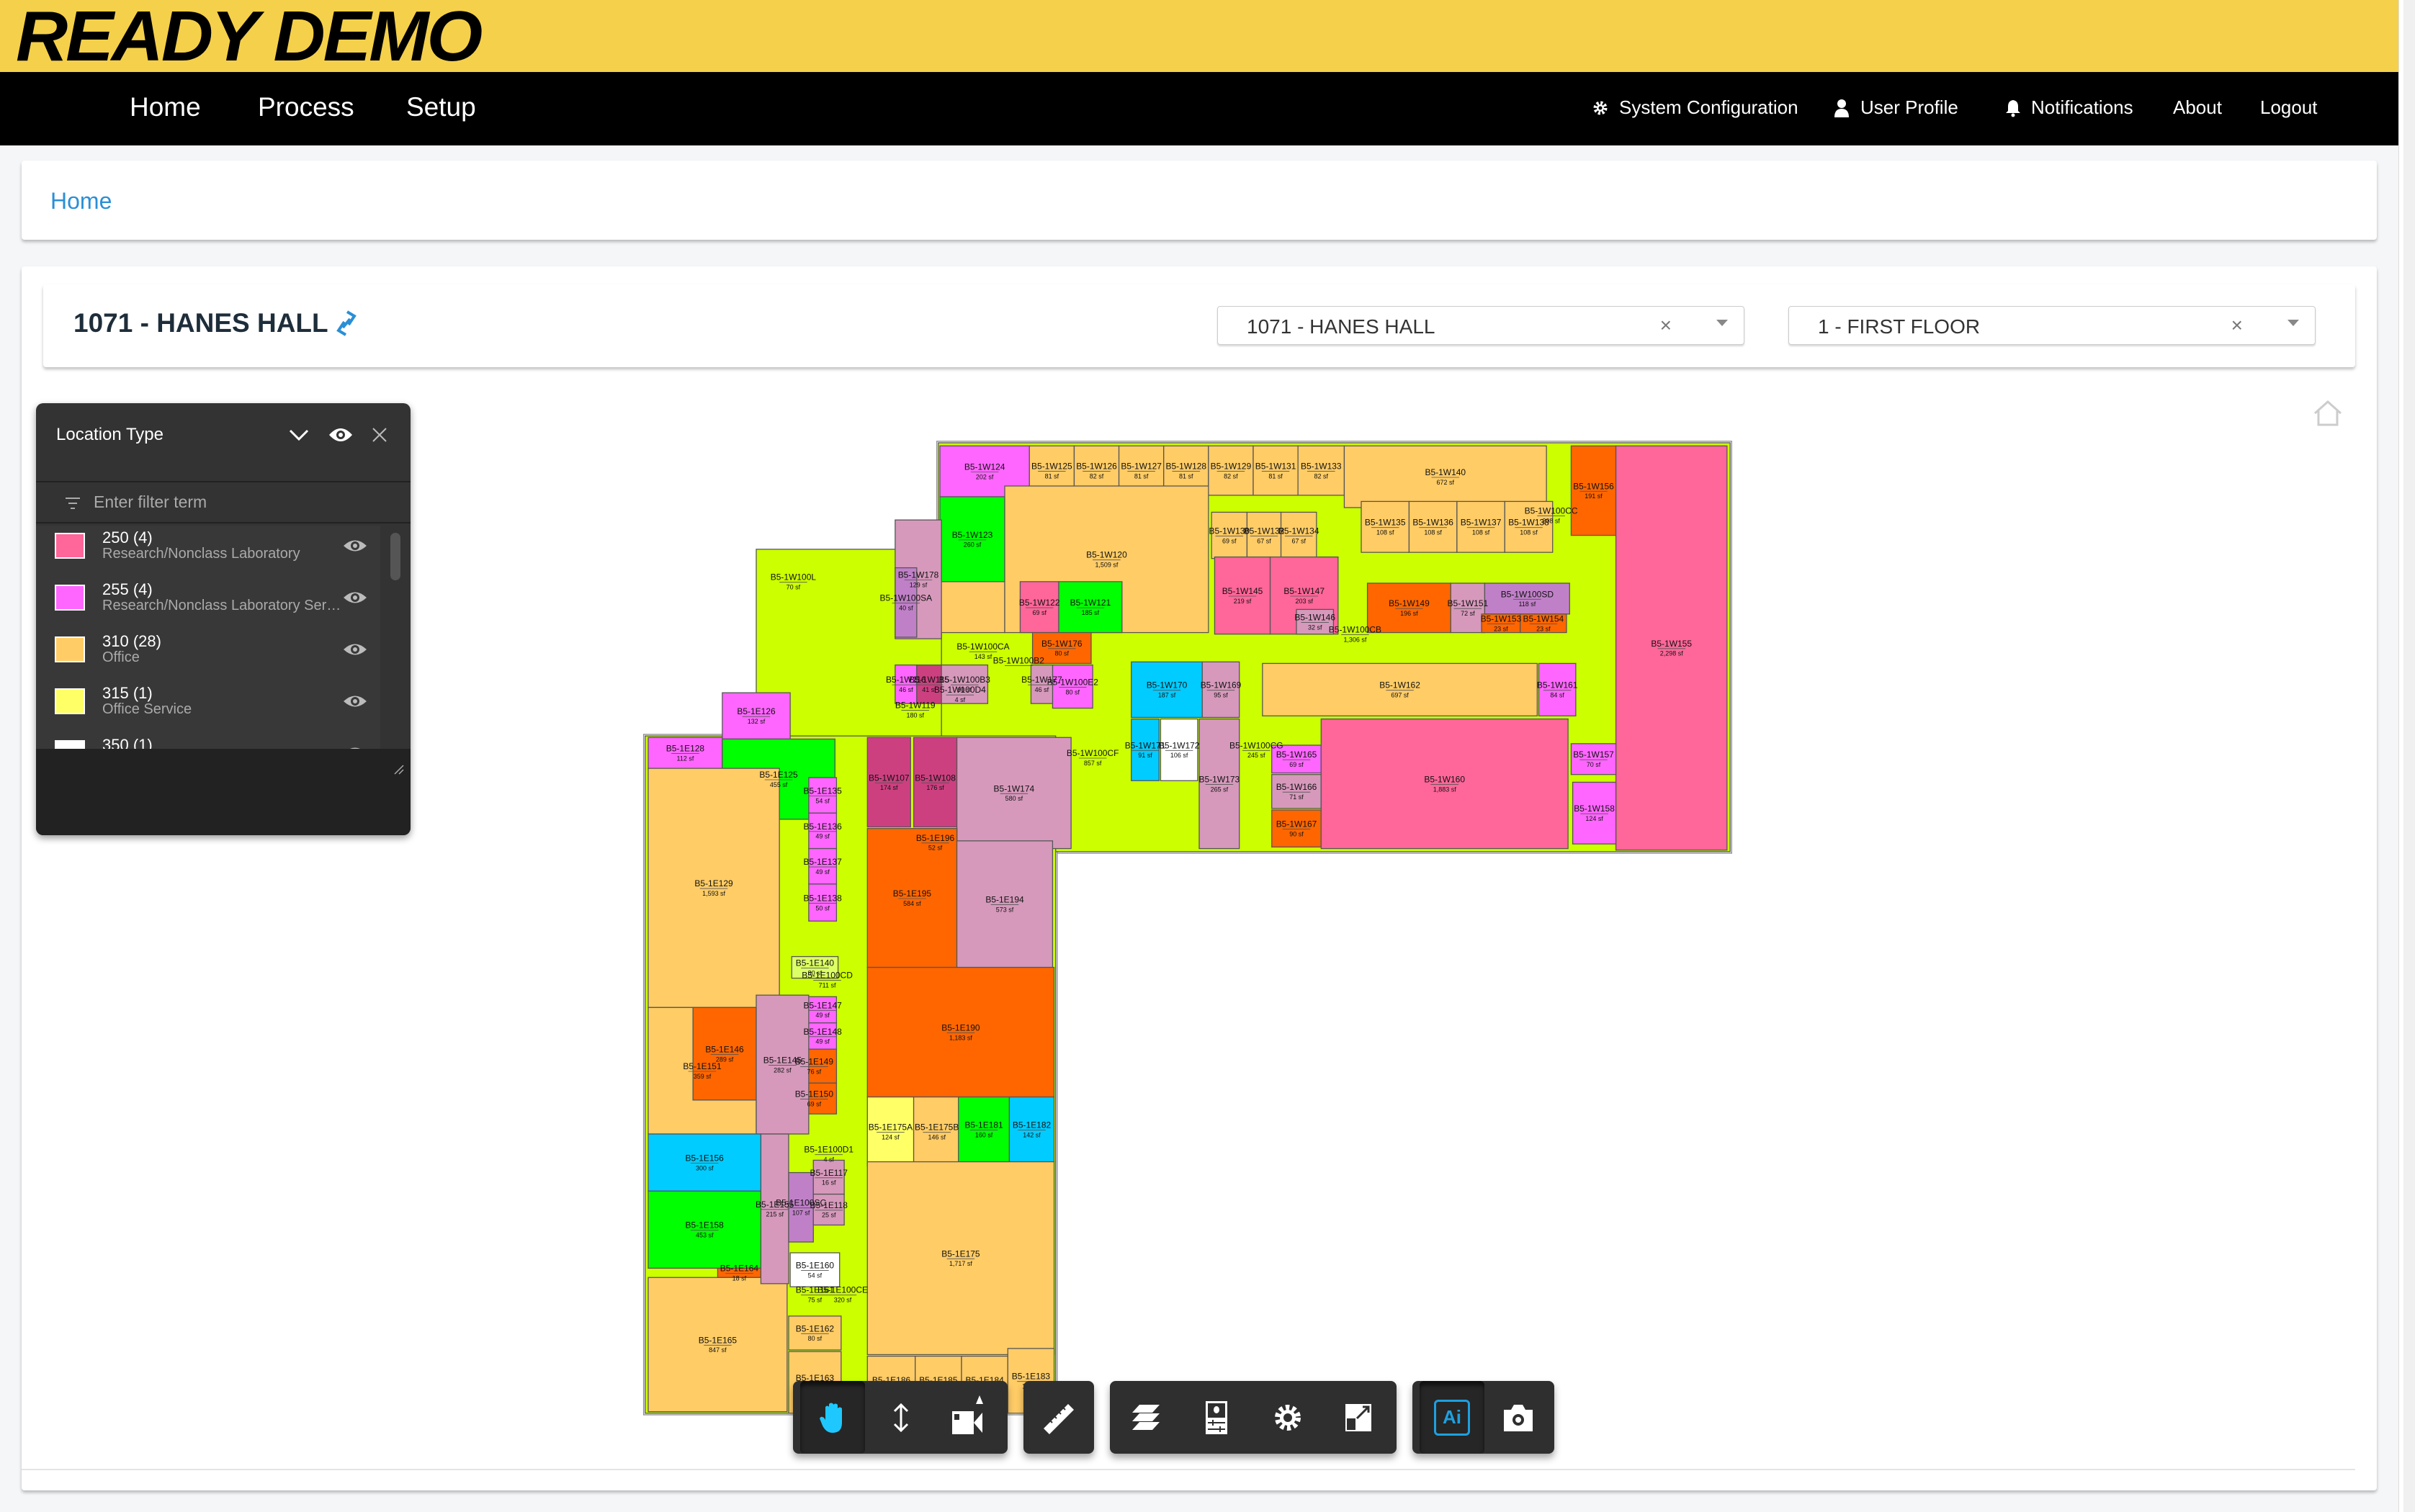 This screenshot has height=1512, width=2420. I want to click on room-label-area: 124 sf, so click(1594, 818).